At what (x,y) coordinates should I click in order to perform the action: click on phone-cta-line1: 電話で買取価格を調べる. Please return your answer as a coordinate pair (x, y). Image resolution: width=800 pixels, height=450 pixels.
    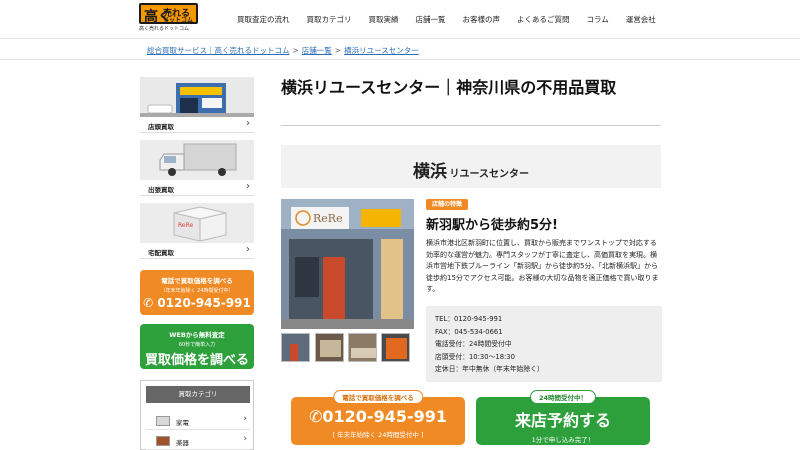
    Looking at the image, I should click on (197, 281).